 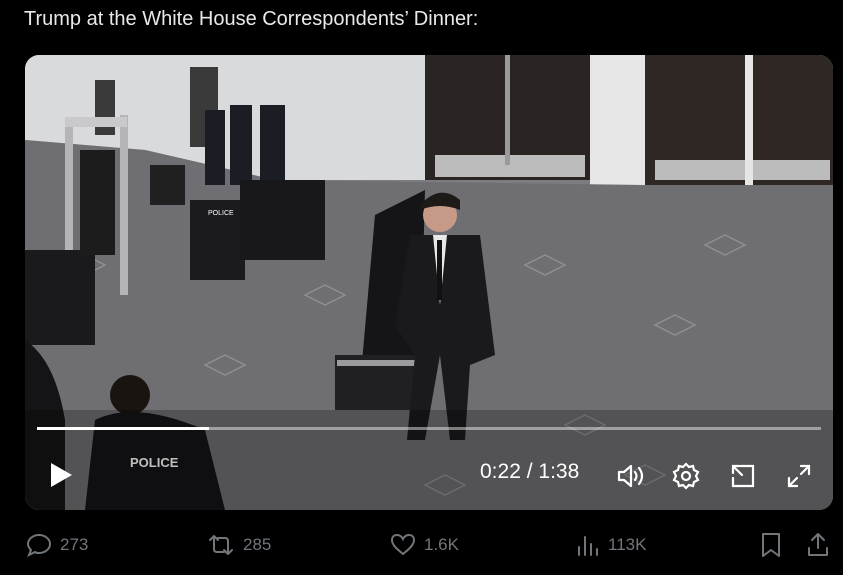 What do you see at coordinates (559, 471) in the screenshot?
I see `duration: 1:38` at bounding box center [559, 471].